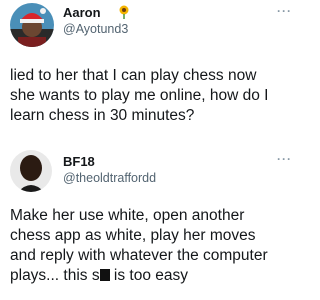 This screenshot has width=320, height=300. Describe the element at coordinates (133, 235) in the screenshot. I see `tweet-line: chess app as white, play her moves` at that location.